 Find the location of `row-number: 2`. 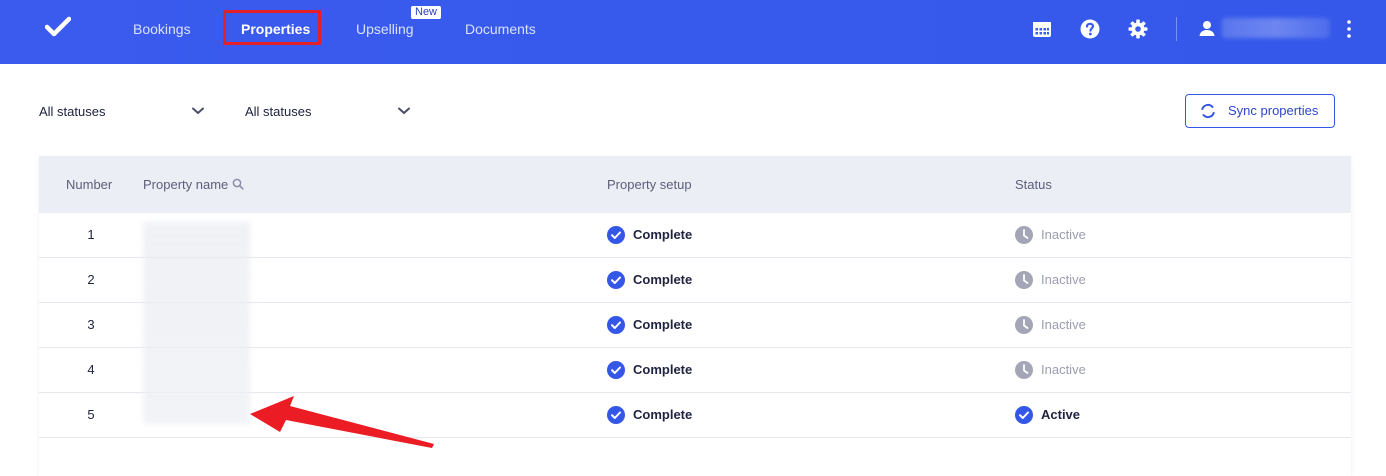

row-number: 2 is located at coordinates (91, 279).